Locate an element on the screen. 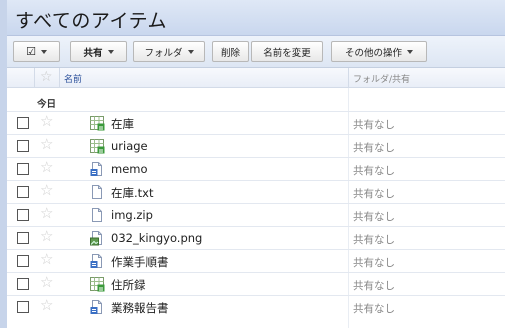  file-row: ☆ memo 共有なし is located at coordinates (256, 168).